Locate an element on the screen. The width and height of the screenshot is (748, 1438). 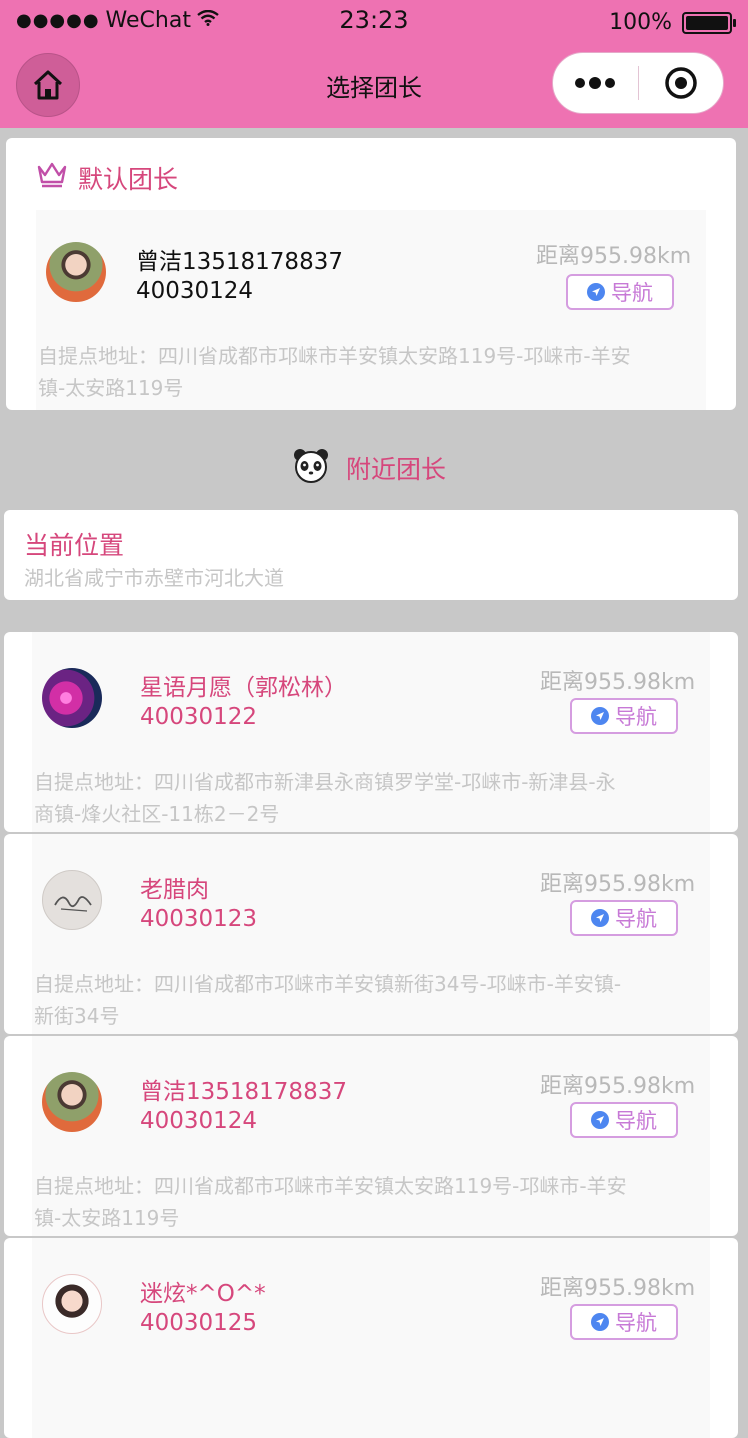
current-location-title: 当前位置 is located at coordinates (74, 545).